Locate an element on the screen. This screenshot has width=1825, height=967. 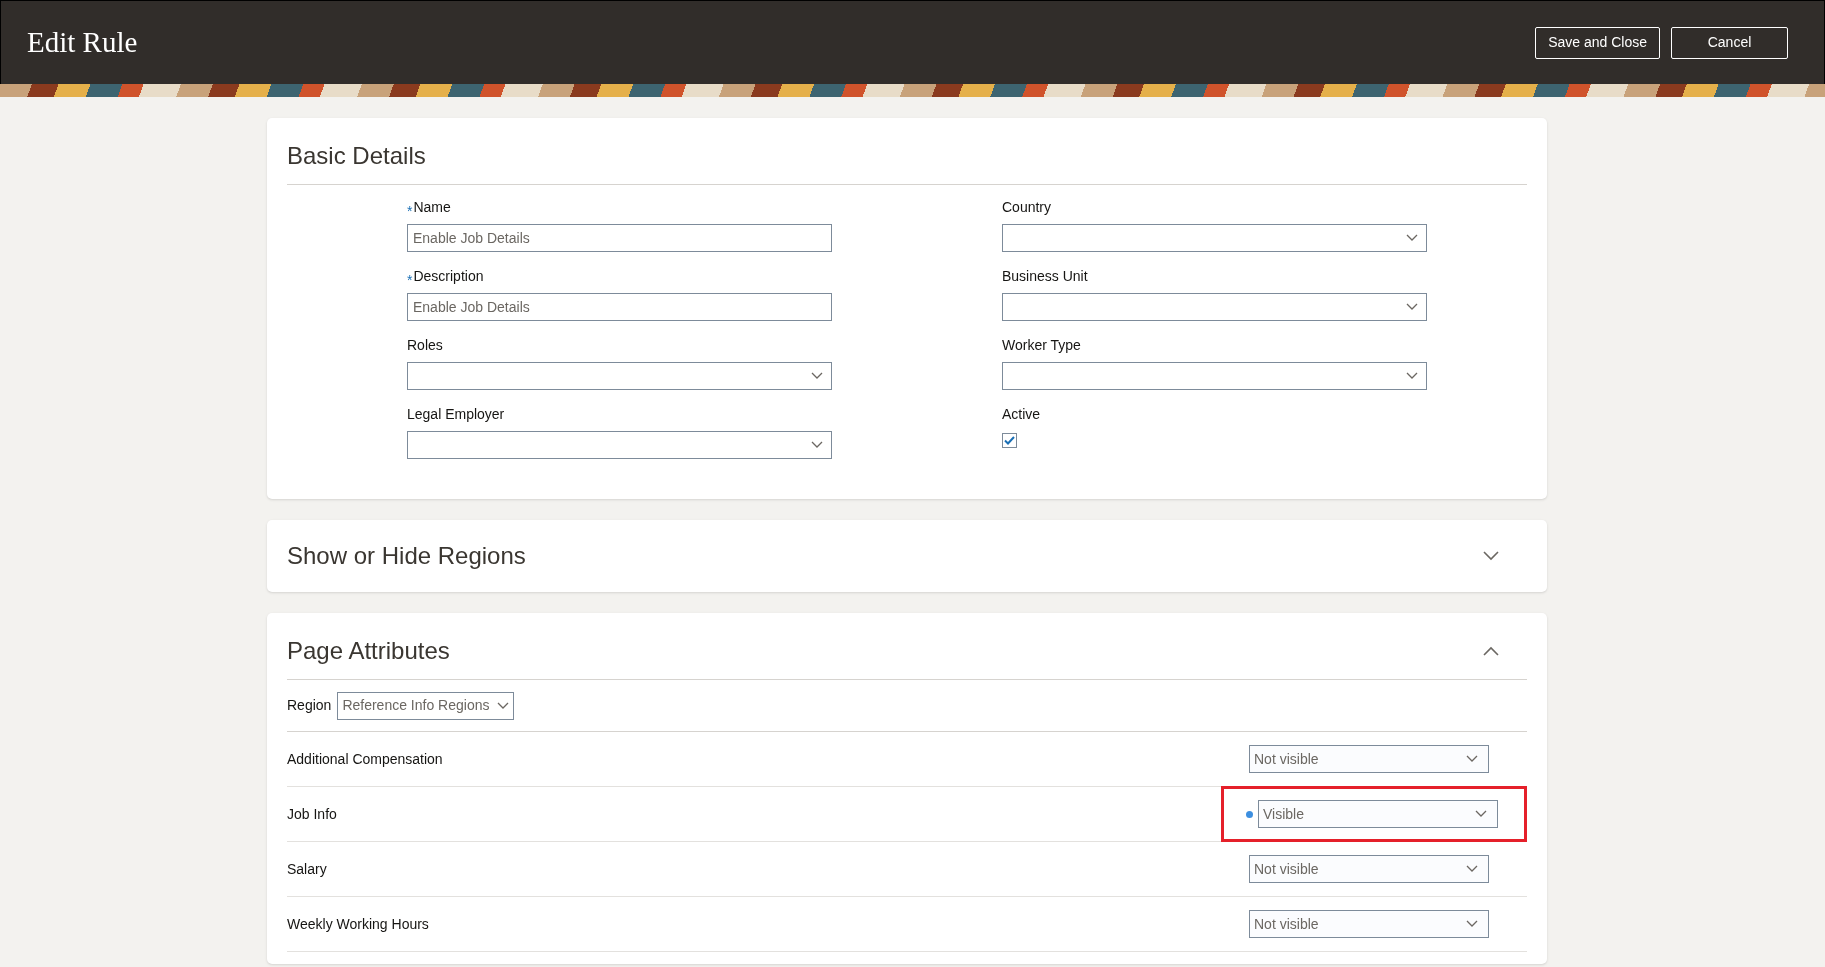
attribute-label: Job Info is located at coordinates (312, 814).